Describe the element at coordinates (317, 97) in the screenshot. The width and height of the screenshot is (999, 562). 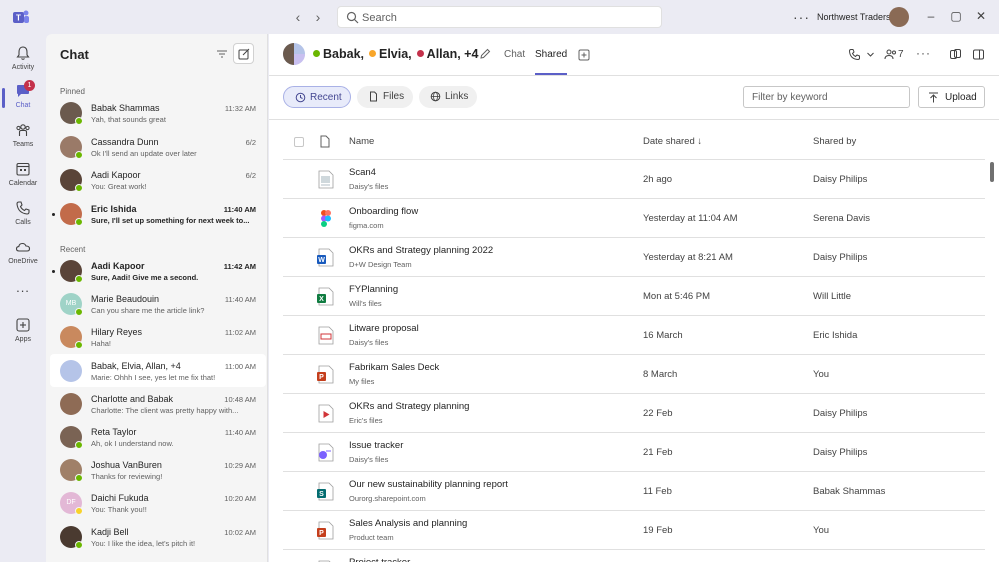
I see `filter-recent-pill: Recent` at that location.